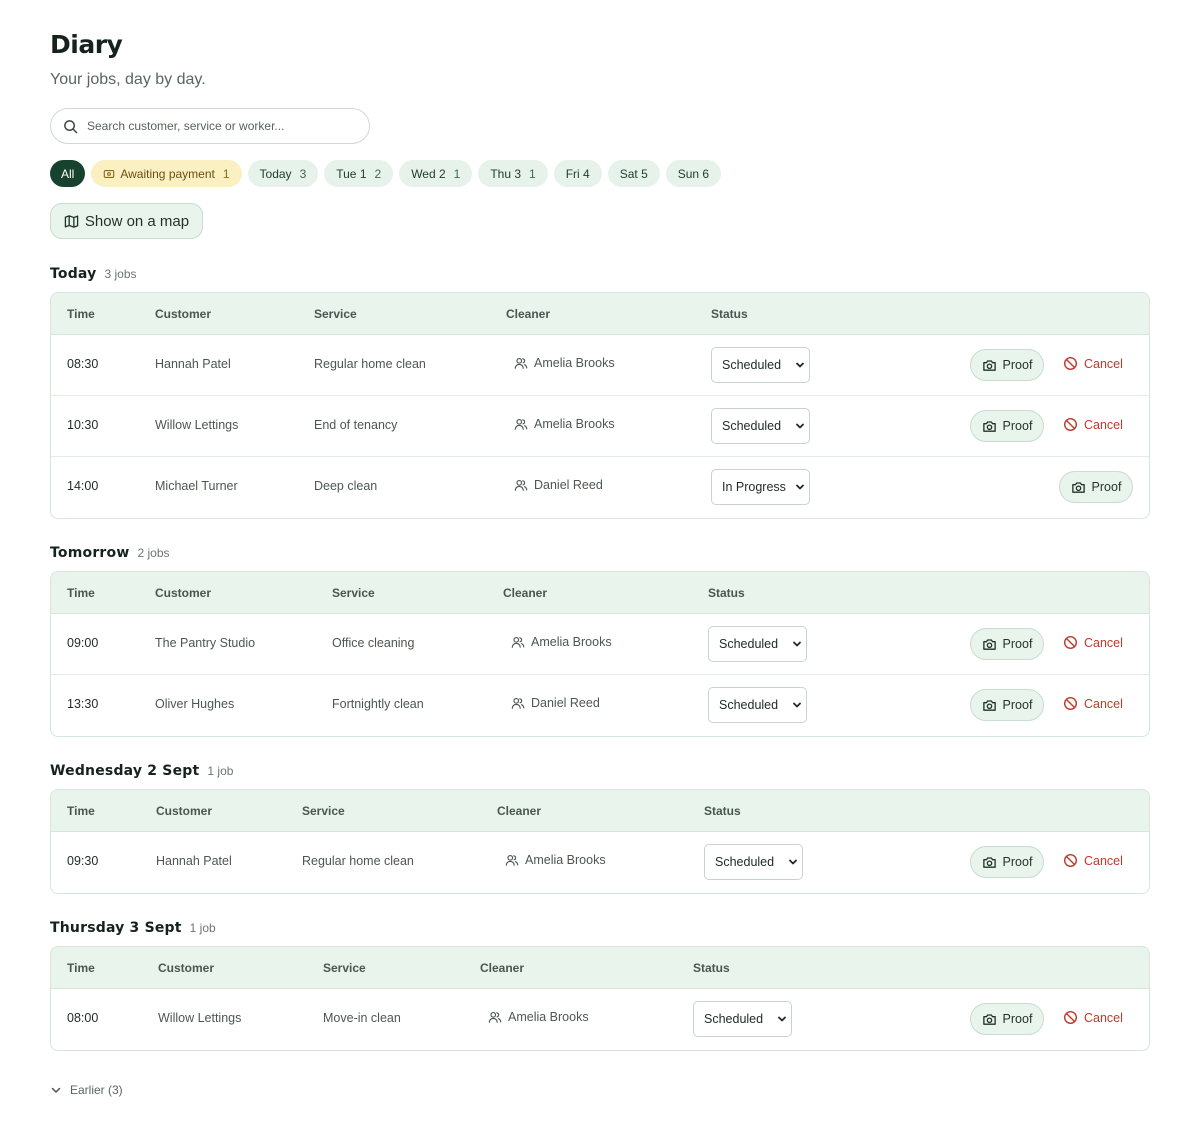 This screenshot has height=1132, width=1200. I want to click on filter-chip: Sun 6, so click(693, 173).